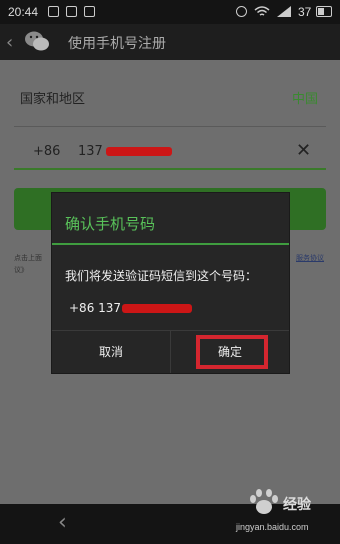 This screenshot has height=544, width=340. What do you see at coordinates (37, 41) in the screenshot?
I see `wechat-logo-icon` at bounding box center [37, 41].